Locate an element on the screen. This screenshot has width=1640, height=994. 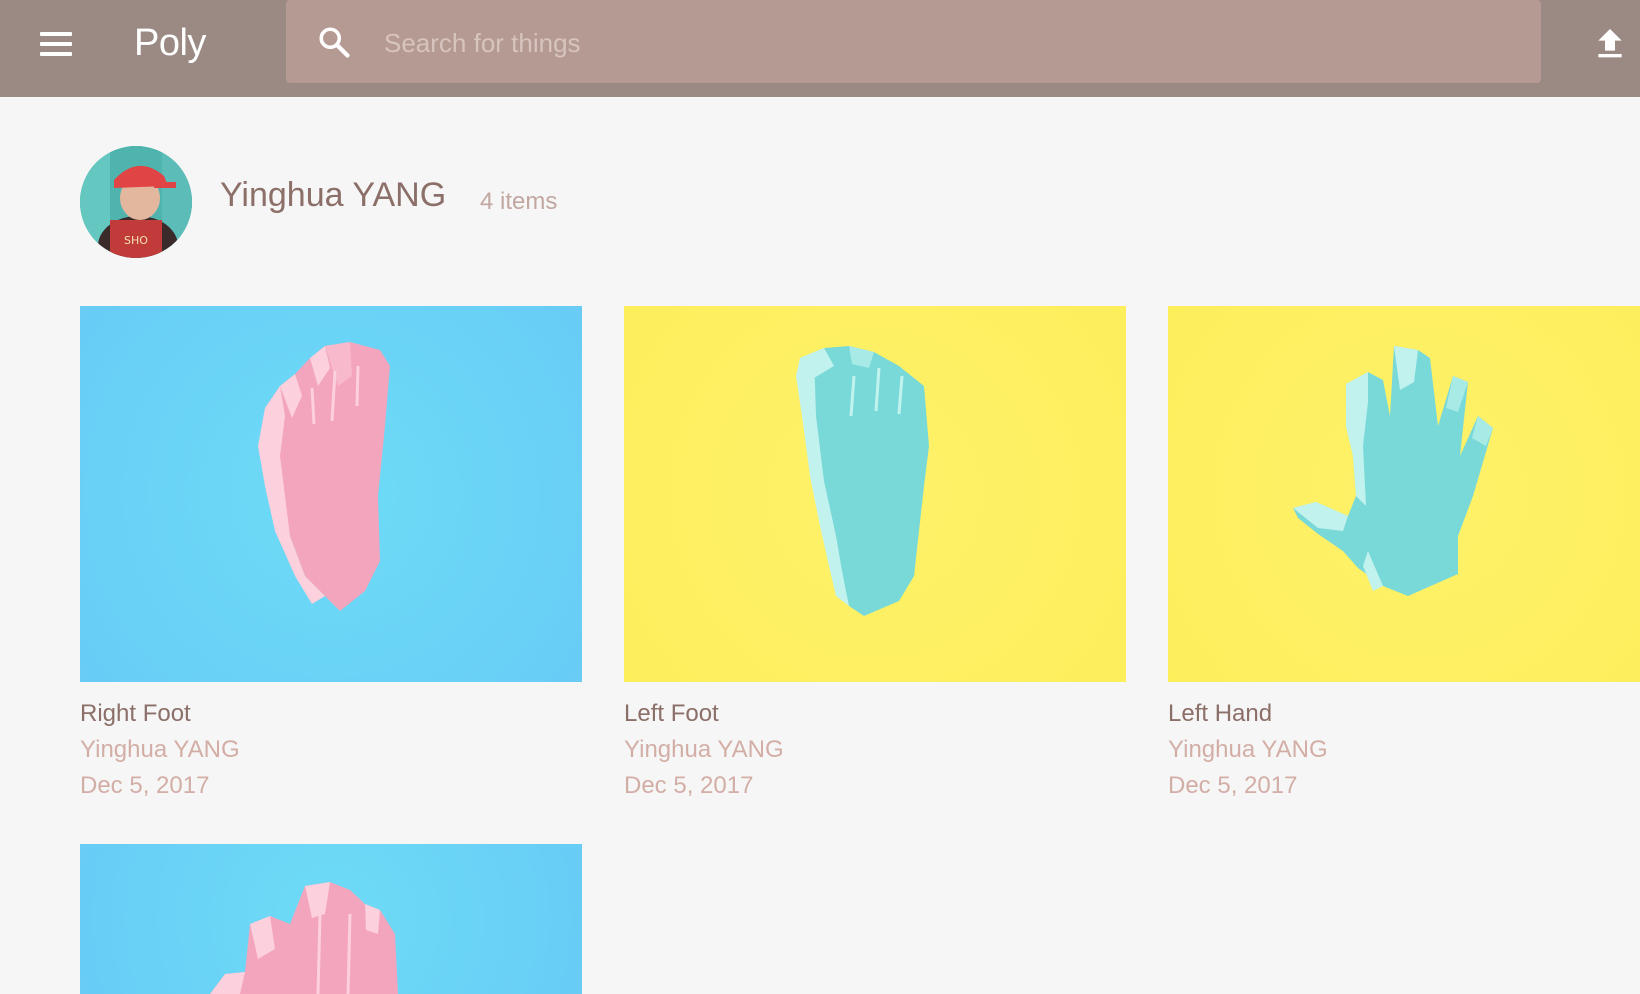
search-input is located at coordinates (944, 43).